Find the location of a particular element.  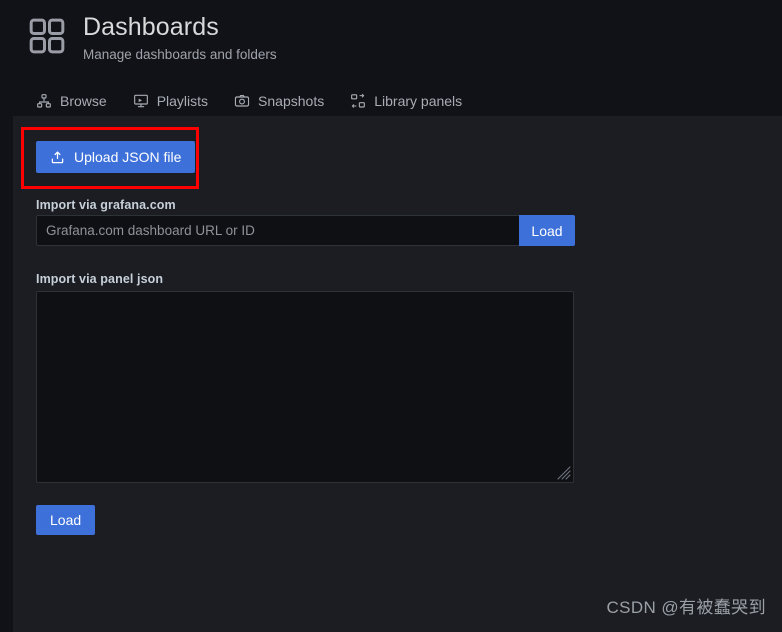

grafana-com-load-button: Load is located at coordinates (547, 230).